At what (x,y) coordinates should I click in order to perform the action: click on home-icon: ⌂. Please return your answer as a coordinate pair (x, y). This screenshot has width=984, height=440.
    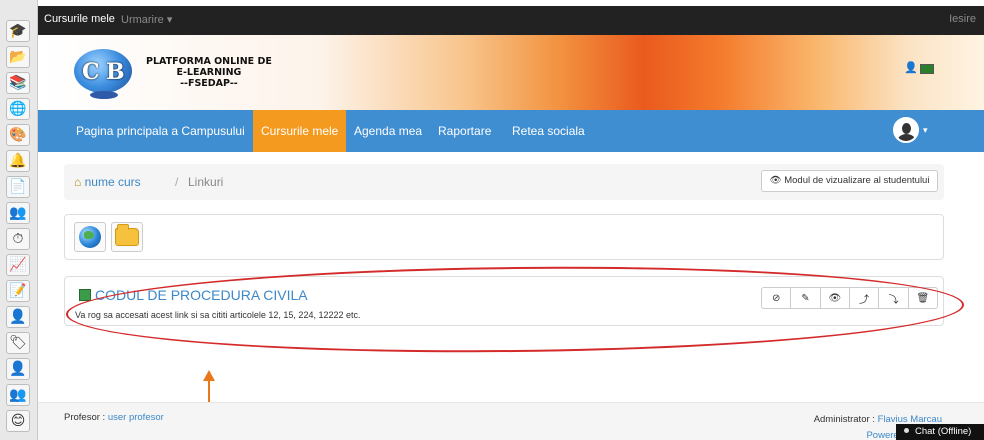
    Looking at the image, I should click on (78, 182).